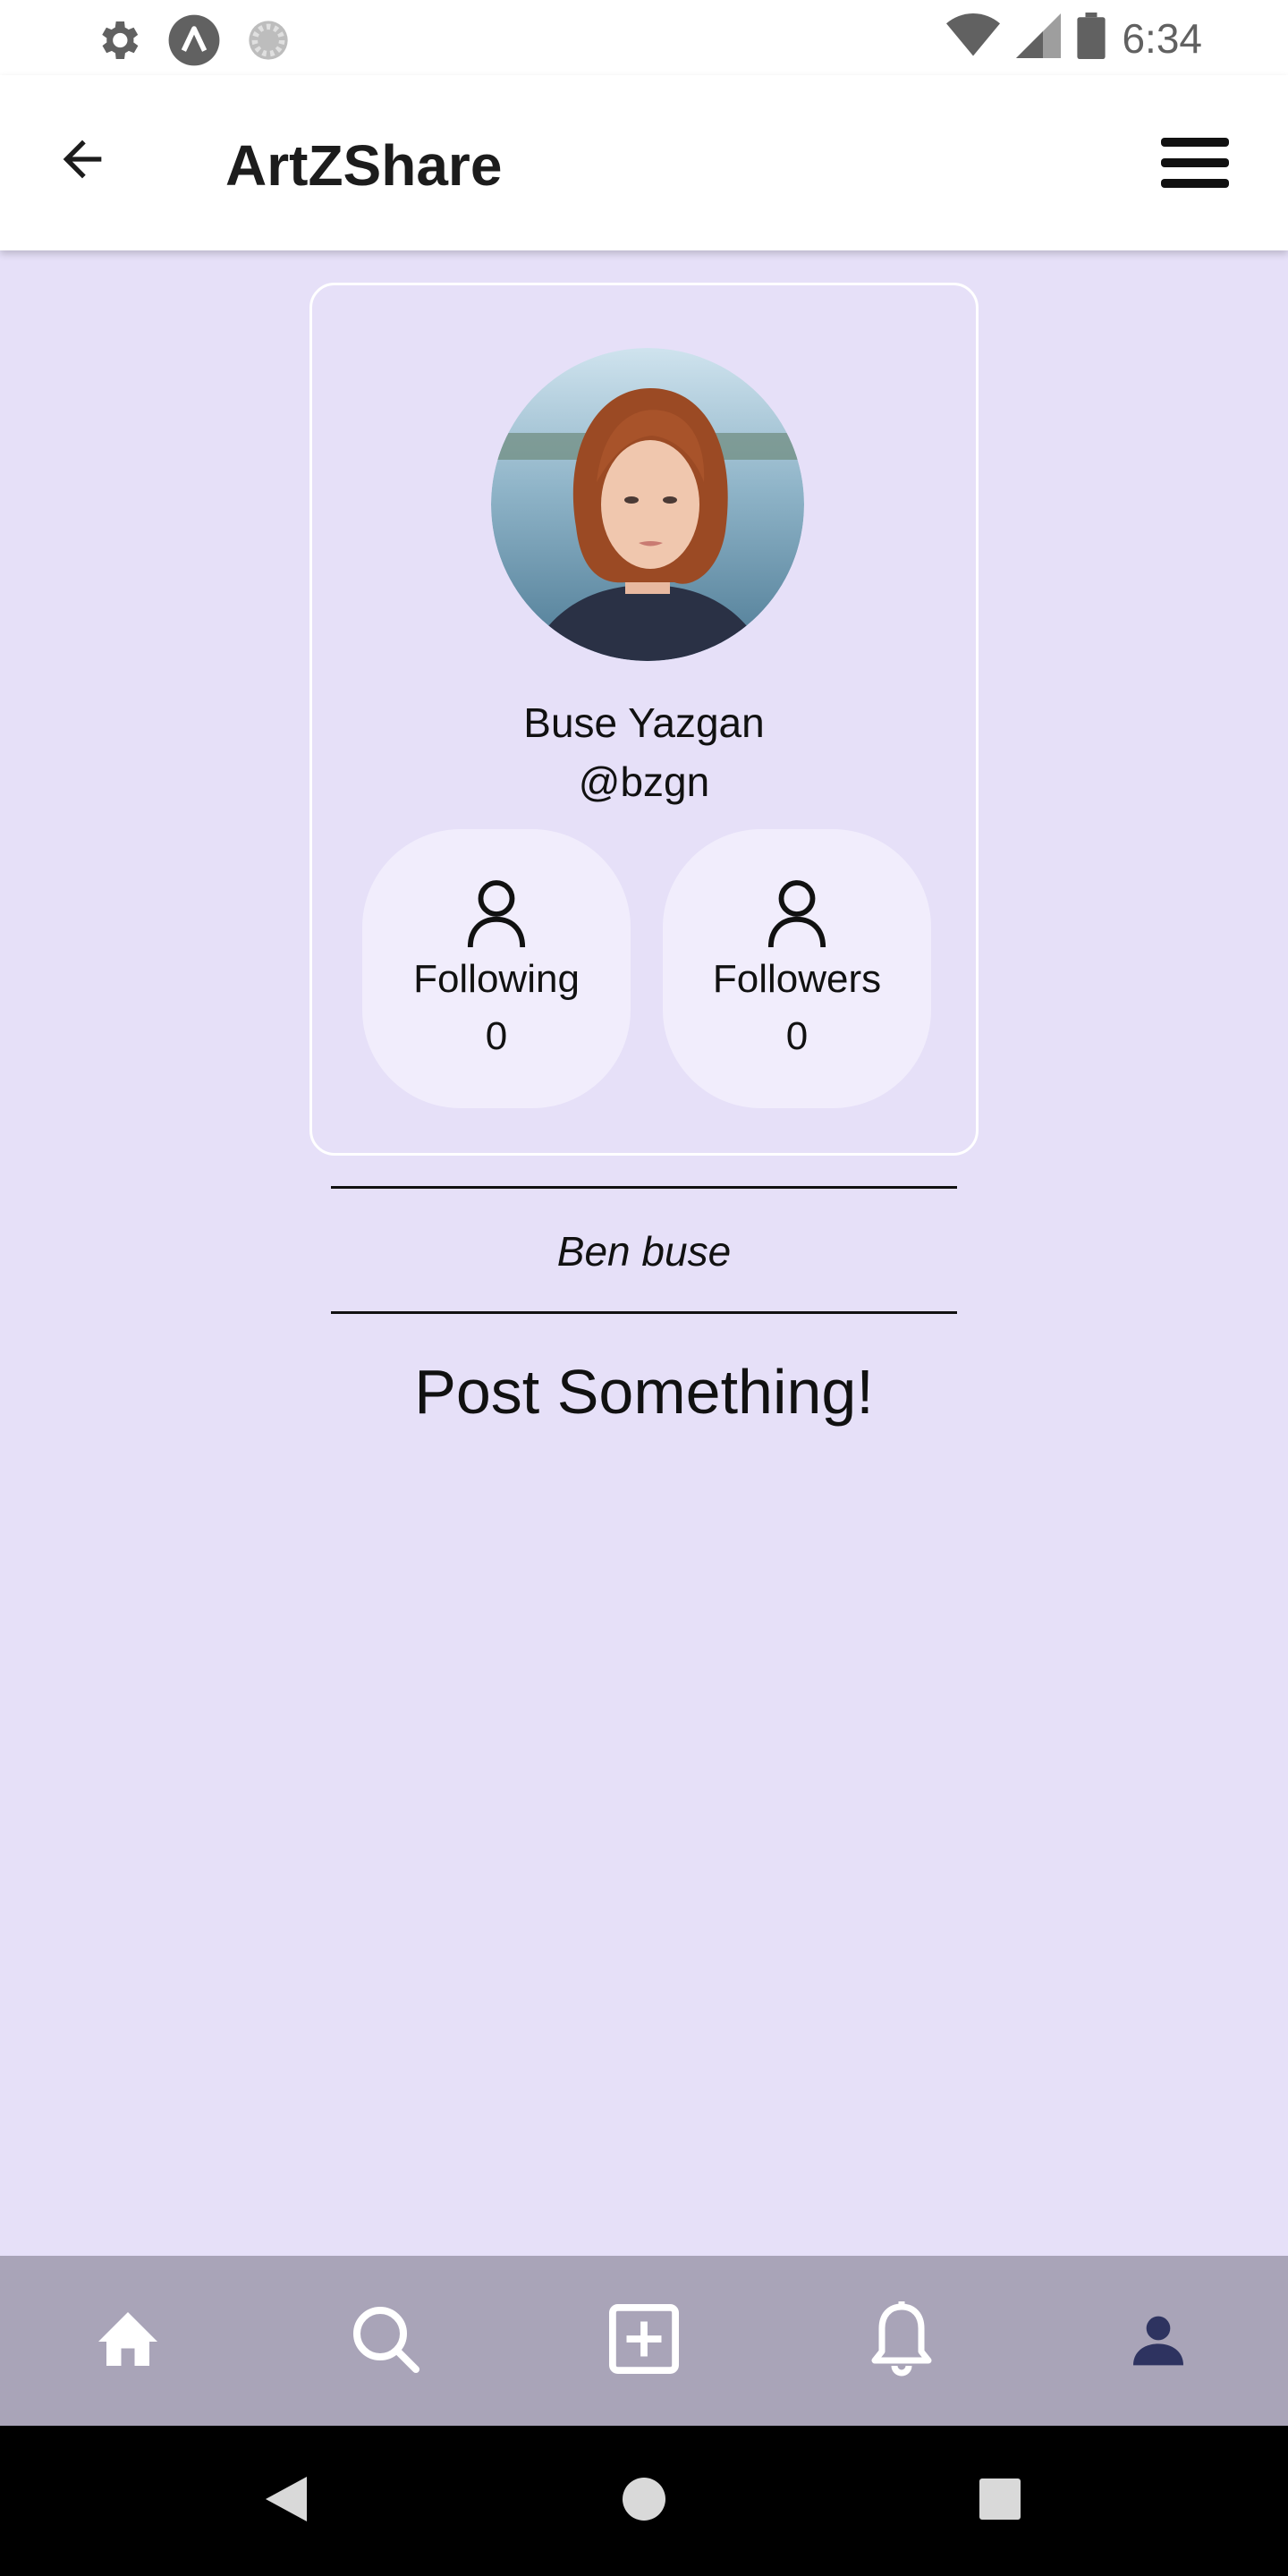 The width and height of the screenshot is (1288, 2576). What do you see at coordinates (1162, 38) in the screenshot?
I see `status-time: 6:34` at bounding box center [1162, 38].